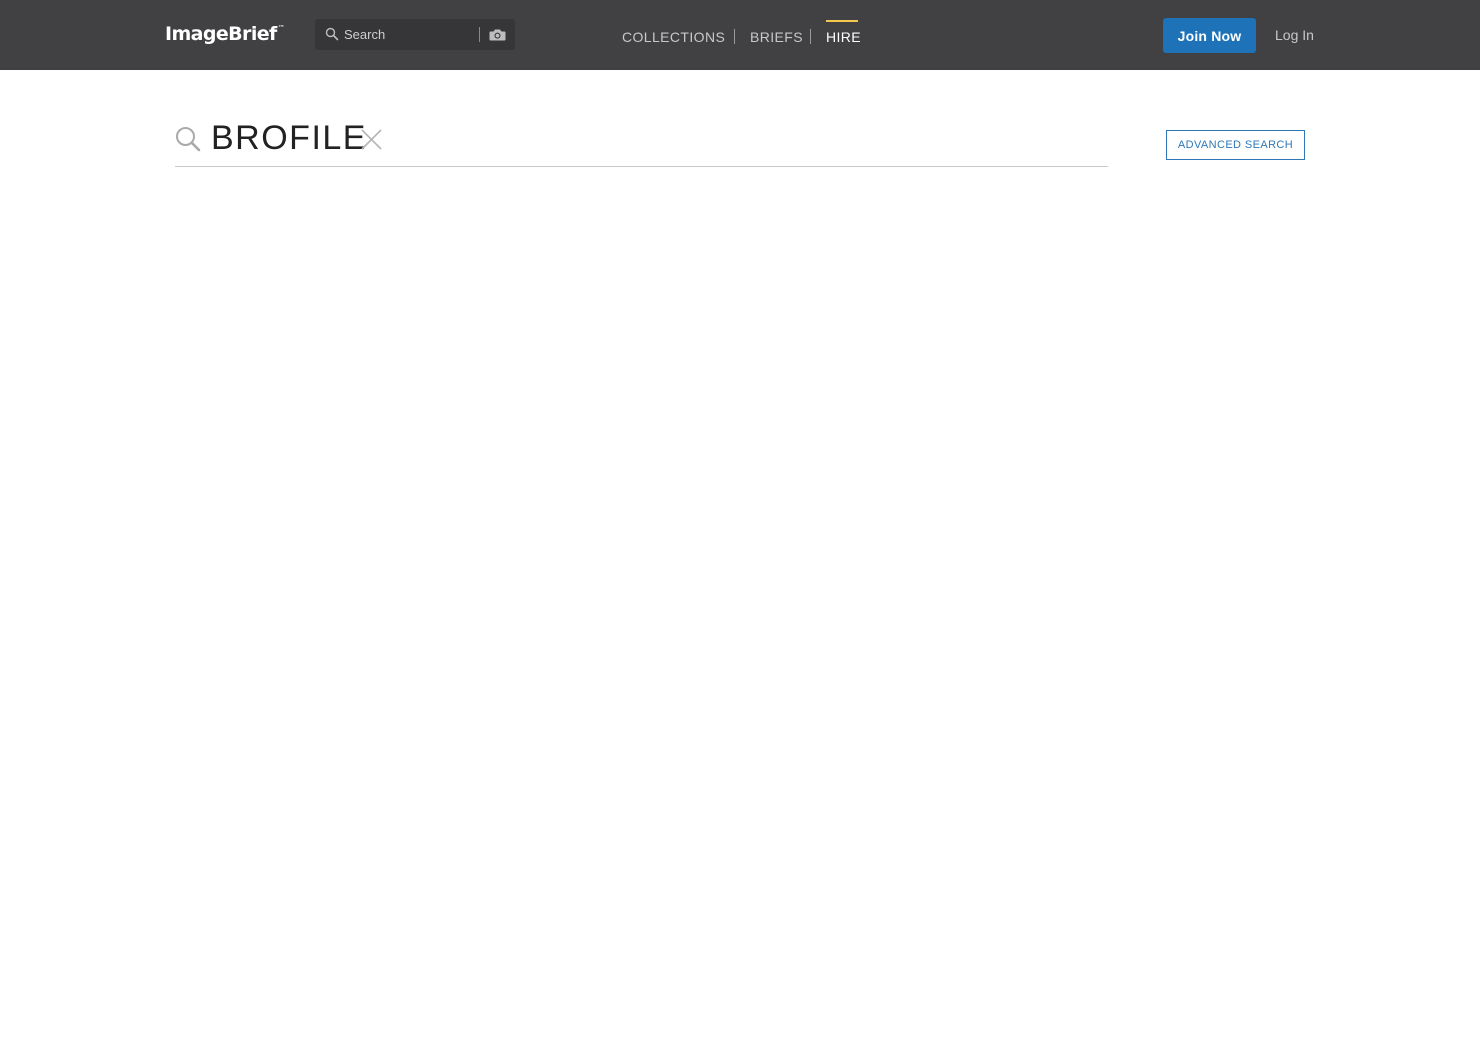 The image size is (1480, 1037). I want to click on search-query-bar: BROFILE, so click(641, 138).